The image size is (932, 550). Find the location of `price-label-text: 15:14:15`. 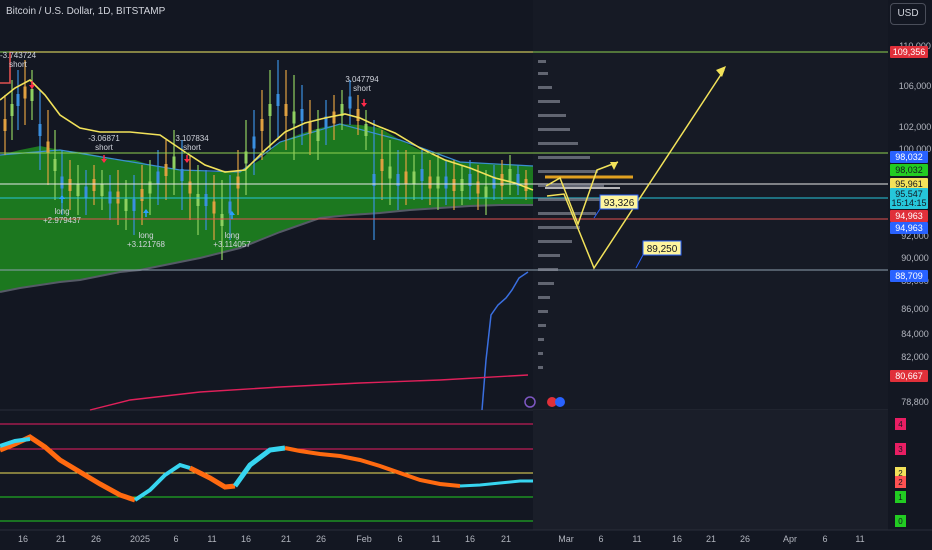

price-label-text: 15:14:15 is located at coordinates (908, 203).